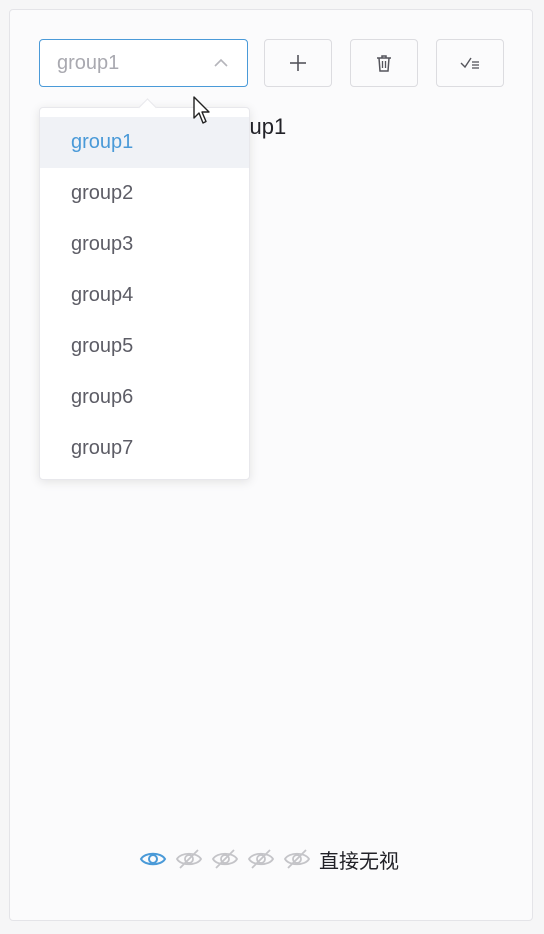 Image resolution: width=544 pixels, height=934 pixels. Describe the element at coordinates (144, 346) in the screenshot. I see `dropdown-option-group5: group5` at that location.